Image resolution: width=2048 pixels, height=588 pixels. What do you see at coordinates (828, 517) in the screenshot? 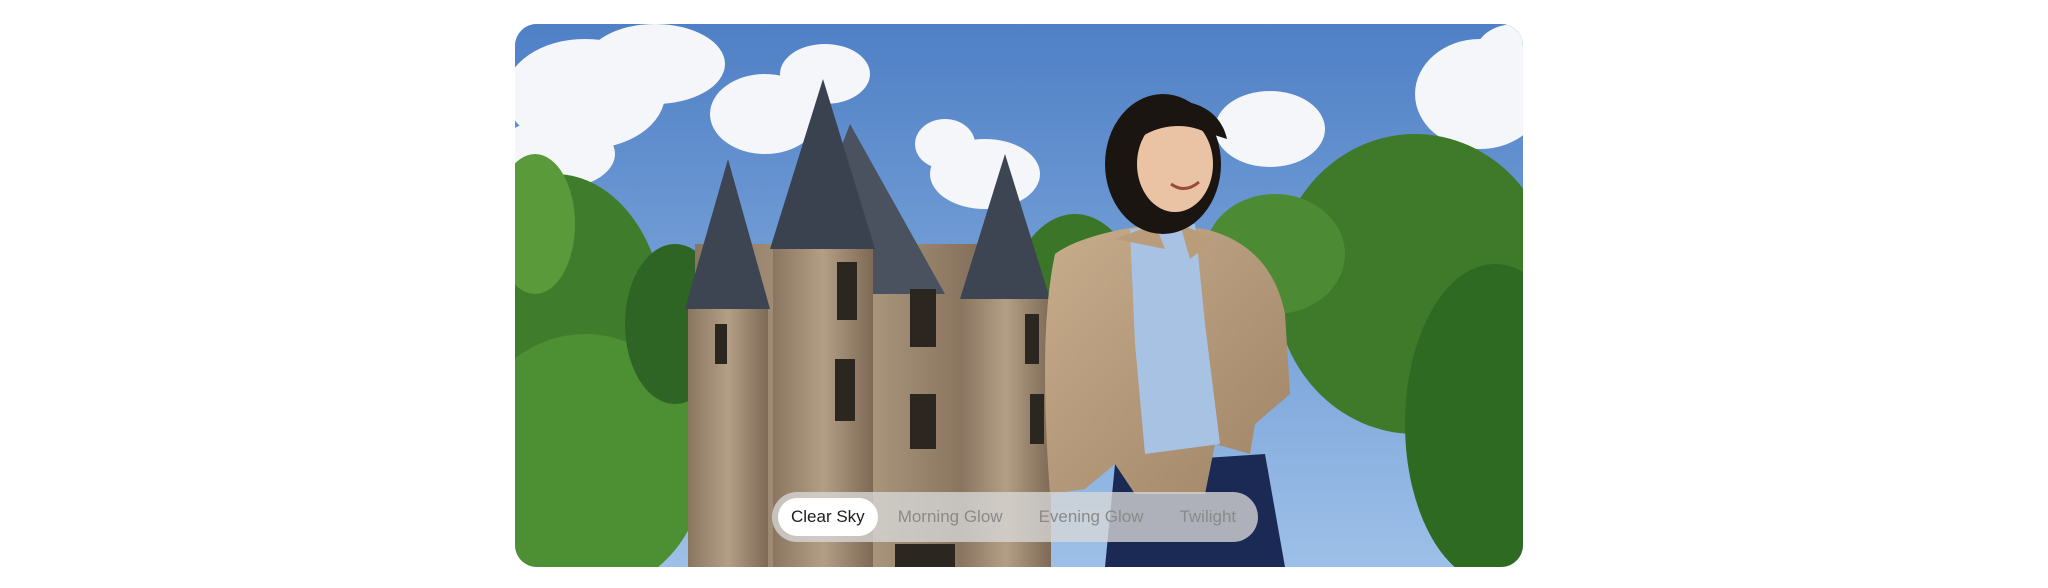
I see `filter-chip-clear-sky: Clear Sky` at bounding box center [828, 517].